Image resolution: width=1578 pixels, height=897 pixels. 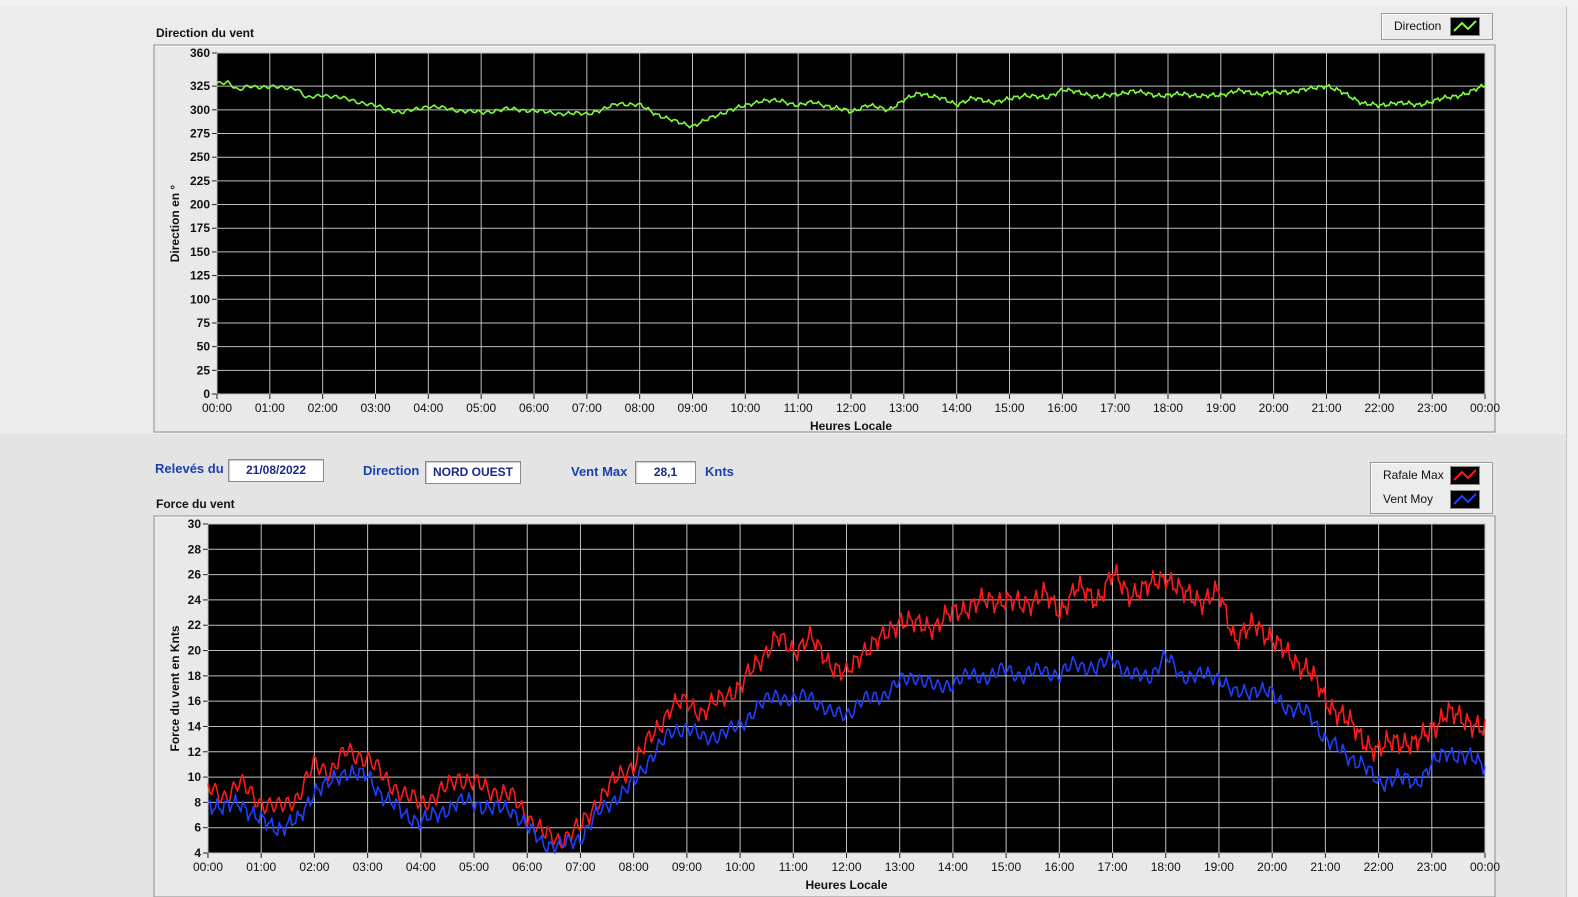 What do you see at coordinates (1115, 408) in the screenshot?
I see `x-tick-label: 17:00` at bounding box center [1115, 408].